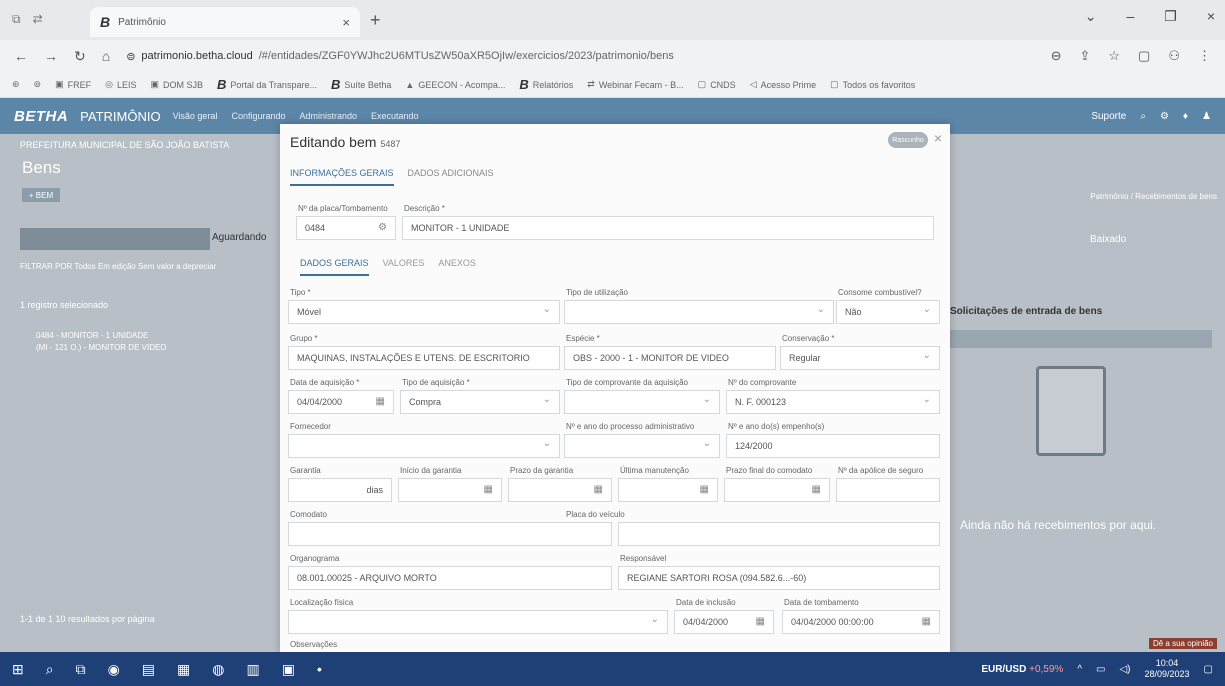 The height and width of the screenshot is (686, 1225). I want to click on brand-logo: BETHA, so click(41, 116).